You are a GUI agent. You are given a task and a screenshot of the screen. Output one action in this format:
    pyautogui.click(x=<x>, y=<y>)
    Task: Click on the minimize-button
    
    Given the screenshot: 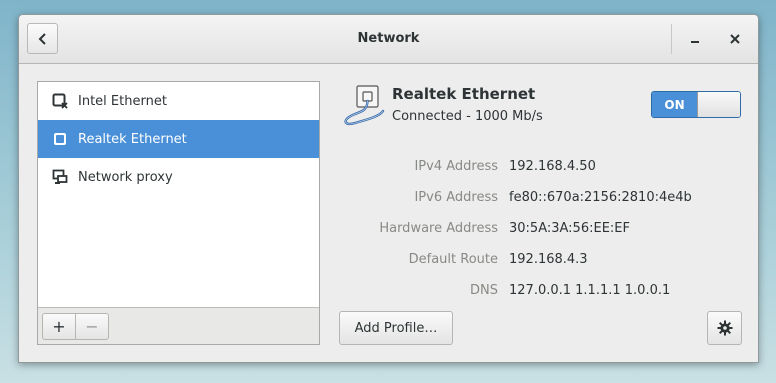 What is the action you would take?
    pyautogui.click(x=695, y=39)
    